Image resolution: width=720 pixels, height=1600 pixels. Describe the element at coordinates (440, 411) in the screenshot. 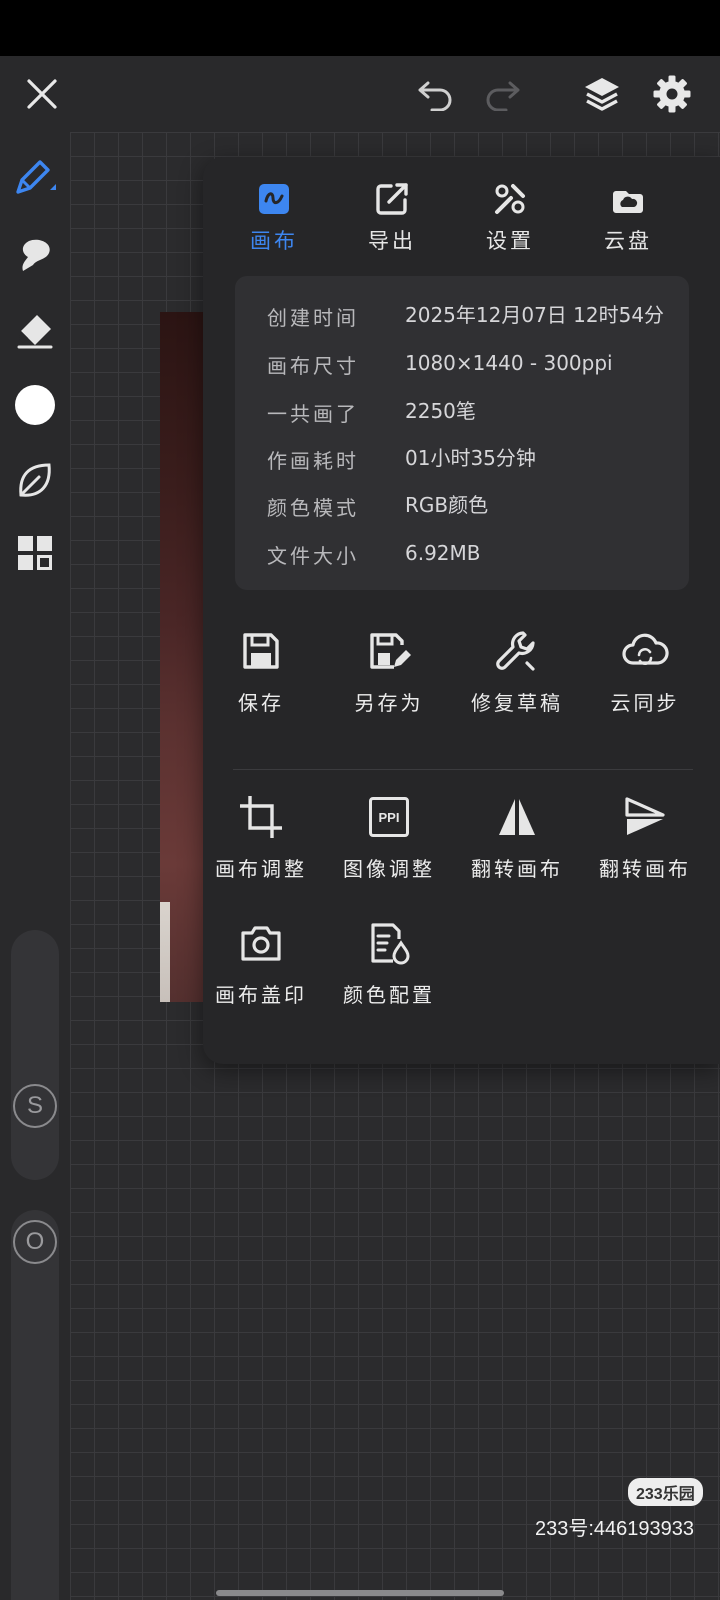

I see `info-value: 2250笔` at that location.